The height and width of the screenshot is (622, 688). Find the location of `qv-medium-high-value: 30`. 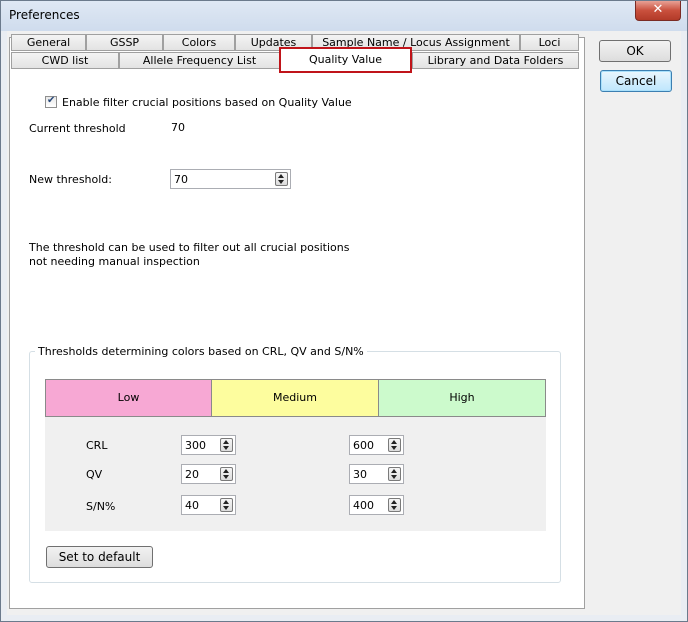

qv-medium-high-value: 30 is located at coordinates (360, 474).